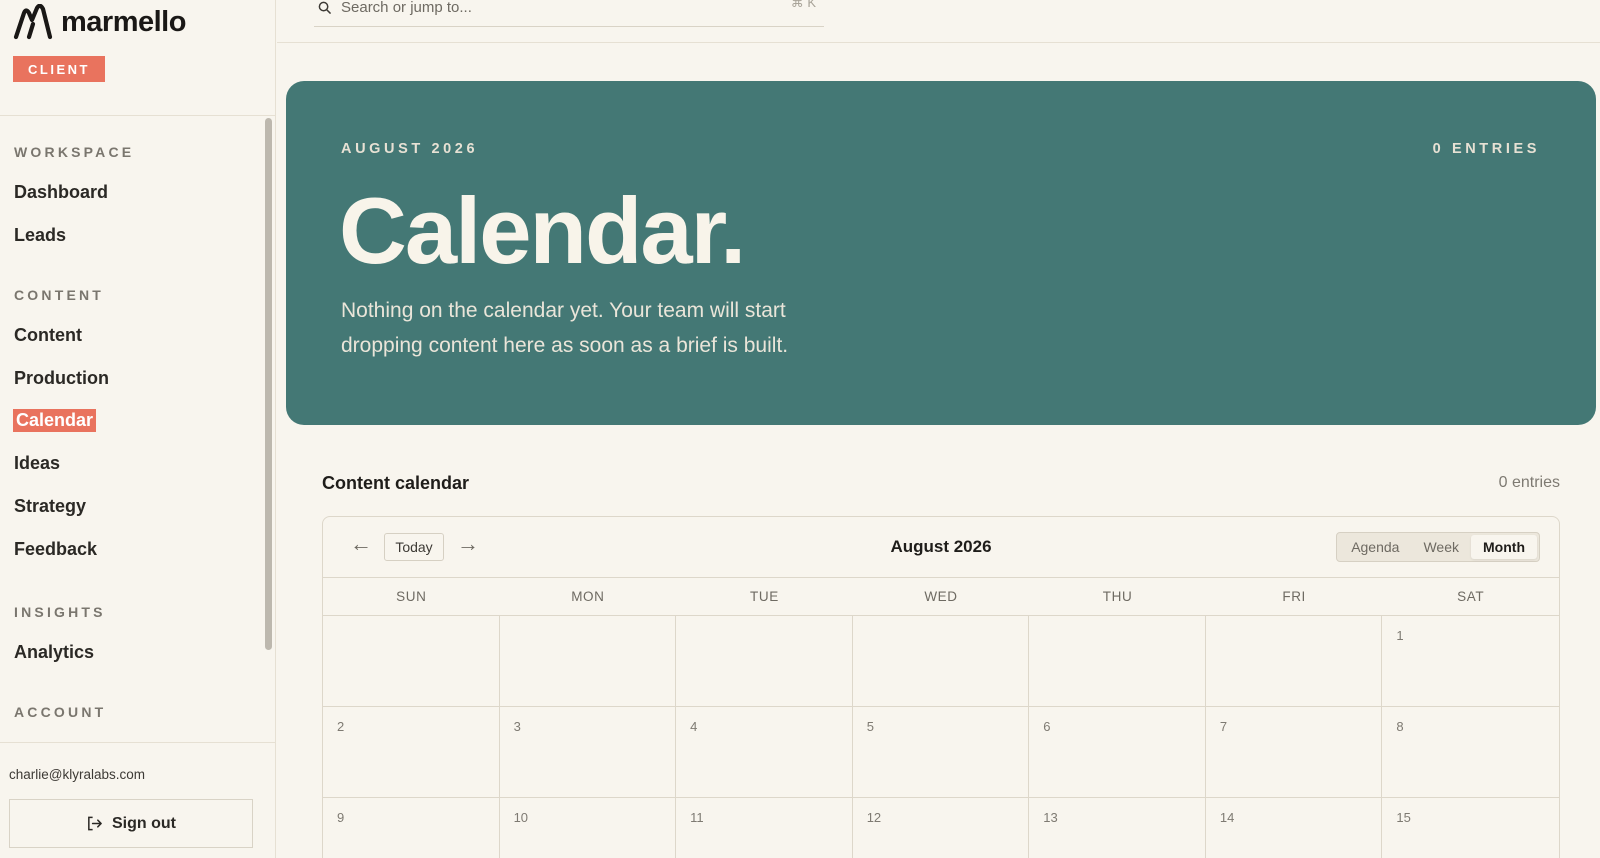  I want to click on day-number: 2, so click(341, 726).